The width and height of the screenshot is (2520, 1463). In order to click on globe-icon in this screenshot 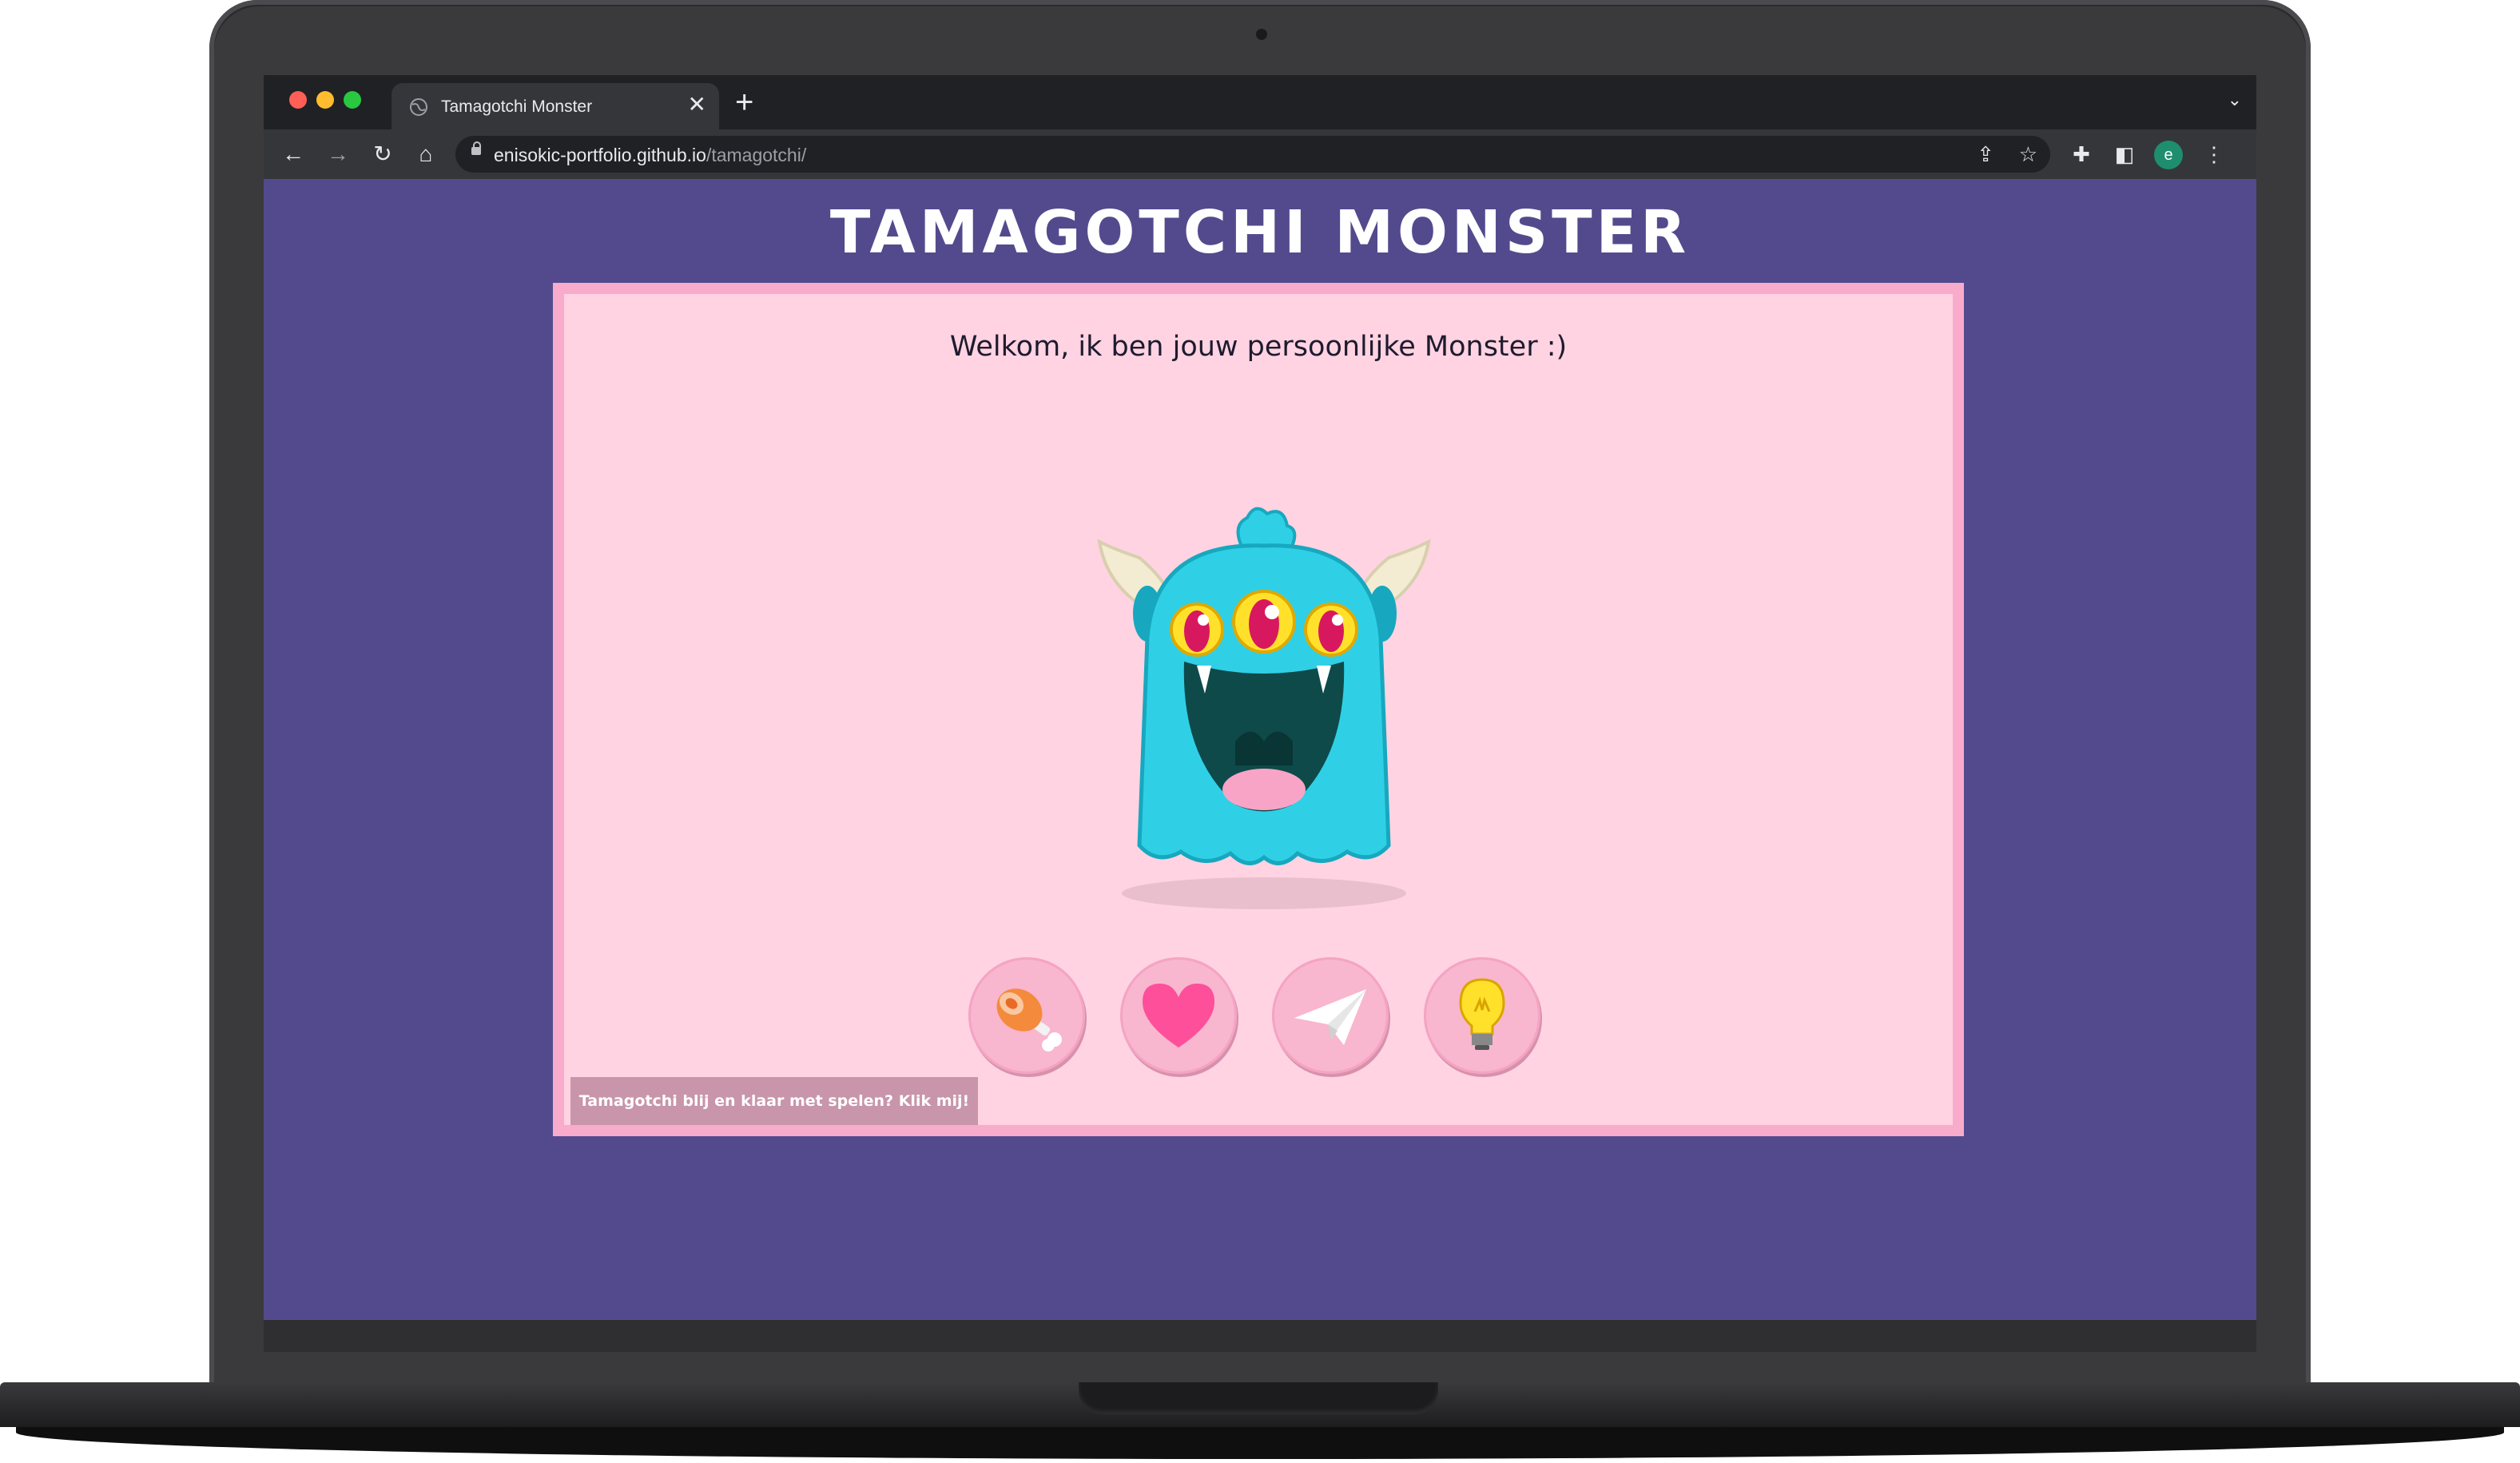, I will do `click(418, 107)`.